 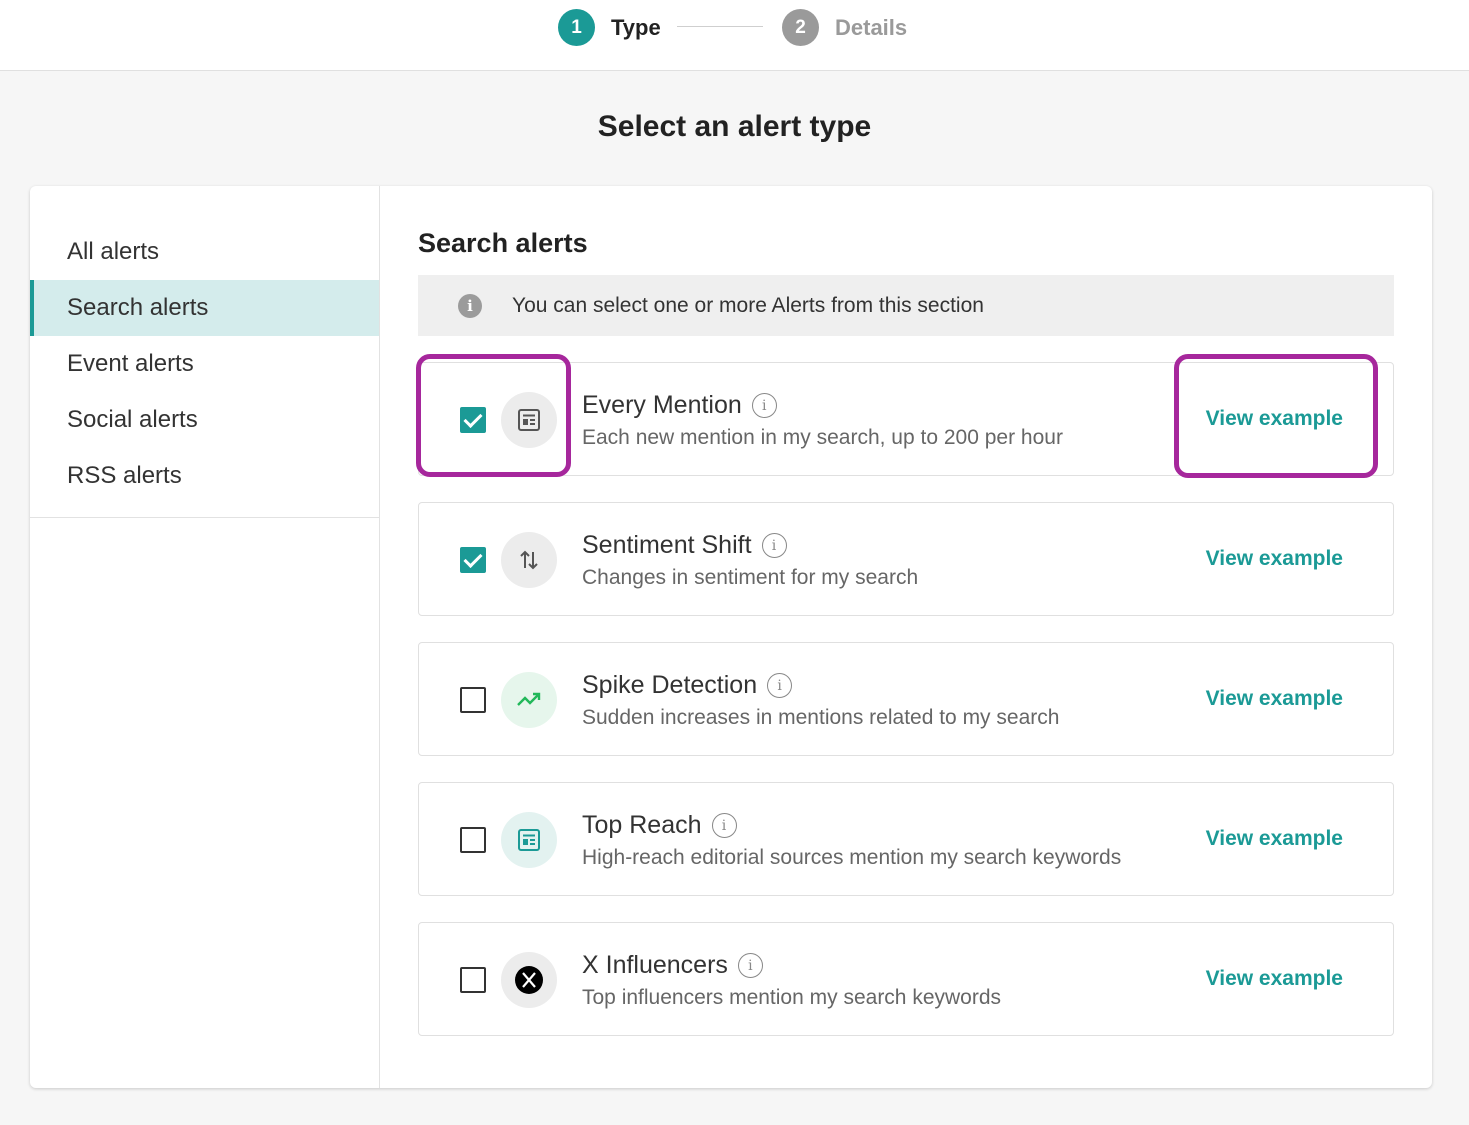 What do you see at coordinates (503, 243) in the screenshot?
I see `section-title: Search alerts` at bounding box center [503, 243].